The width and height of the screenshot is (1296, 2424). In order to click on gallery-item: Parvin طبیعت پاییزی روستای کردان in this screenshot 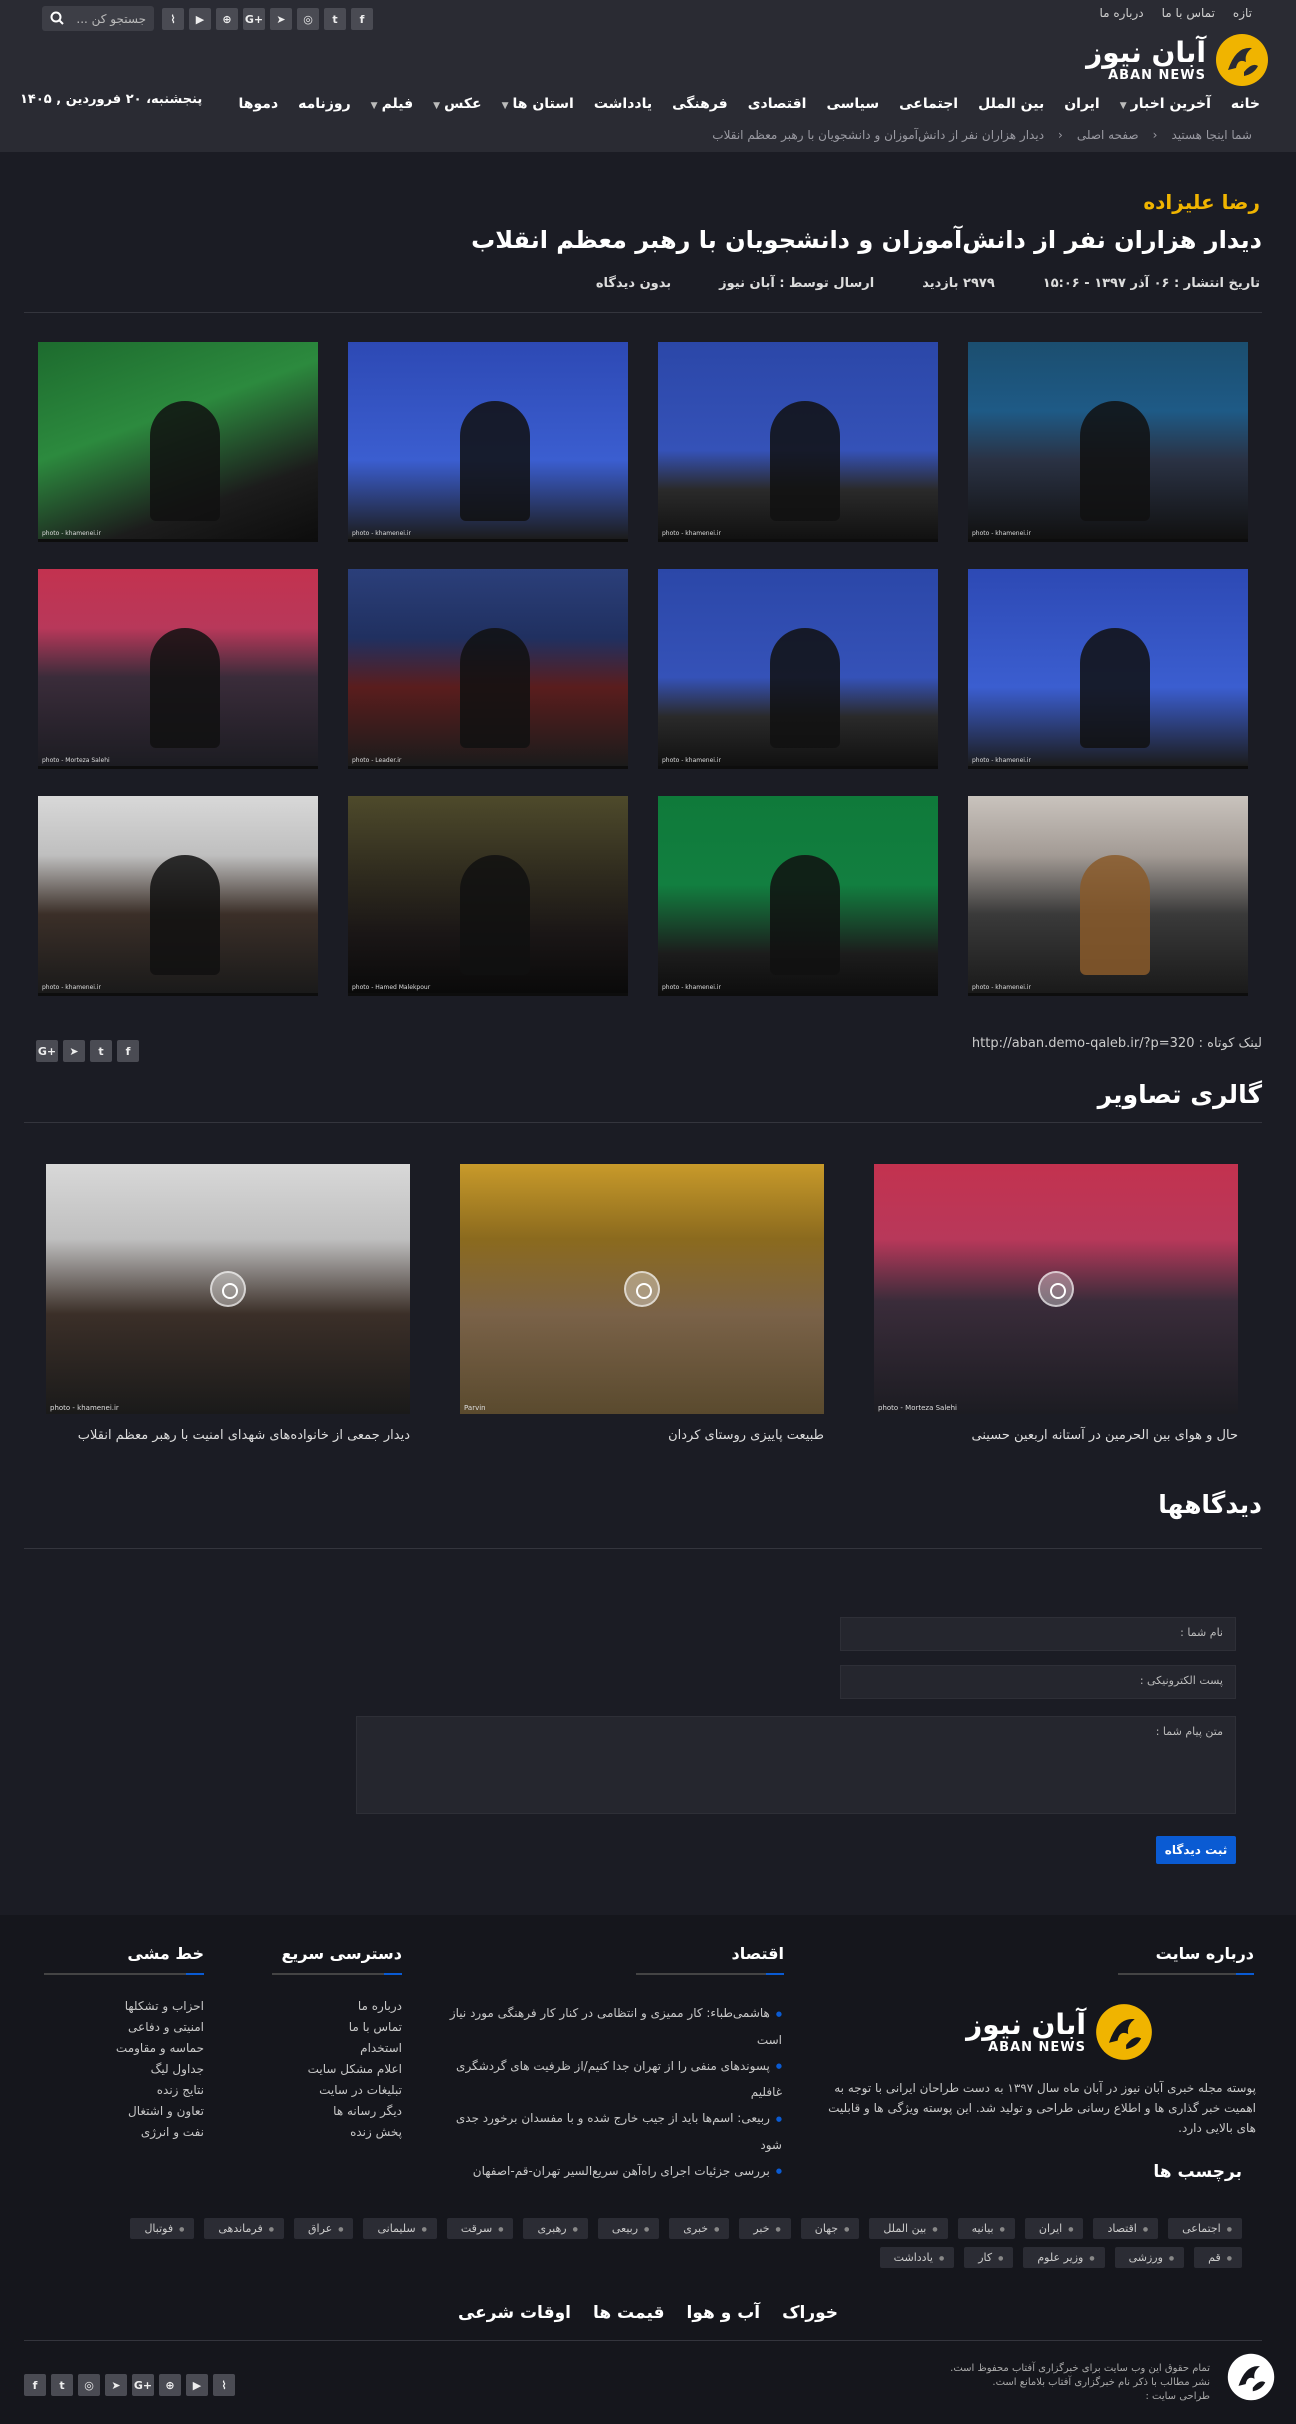, I will do `click(642, 1303)`.